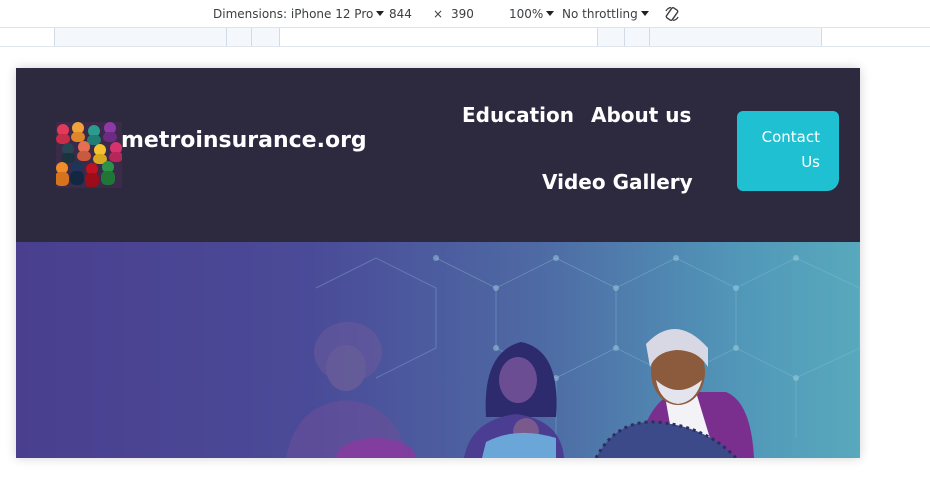  I want to click on site-title: metroinsurance.org, so click(246, 141).